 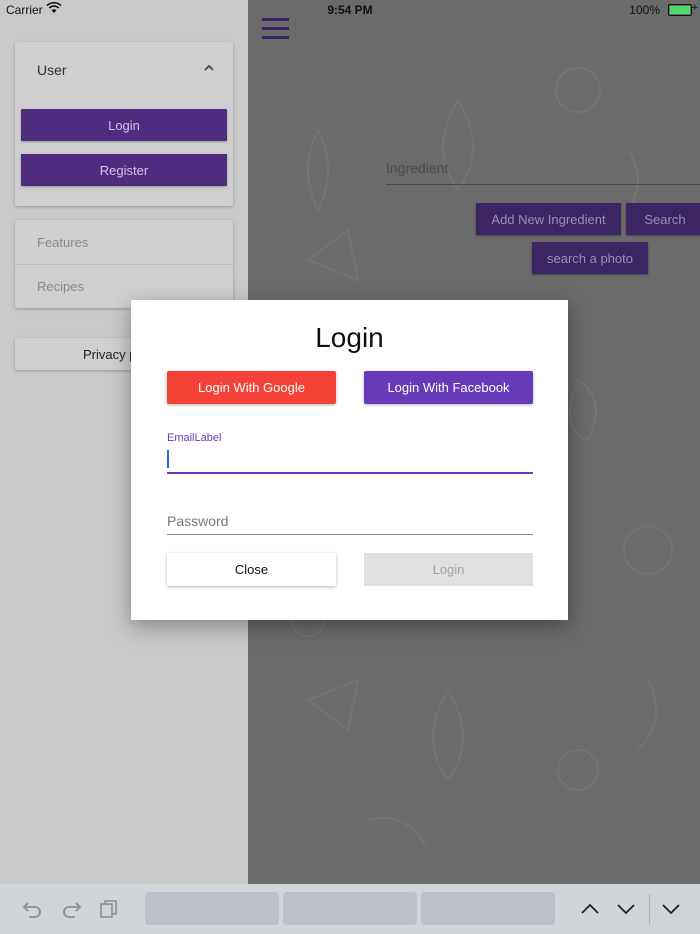 What do you see at coordinates (110, 354) in the screenshot?
I see `privacy-label: Privacy p` at bounding box center [110, 354].